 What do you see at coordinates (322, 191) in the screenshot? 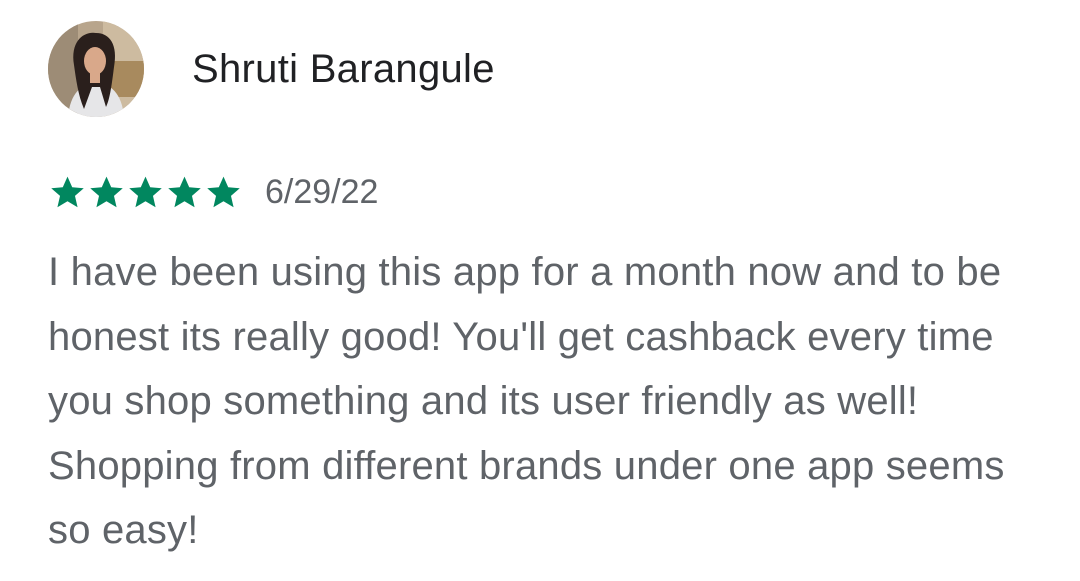
I see `review-date: 6/29/22` at bounding box center [322, 191].